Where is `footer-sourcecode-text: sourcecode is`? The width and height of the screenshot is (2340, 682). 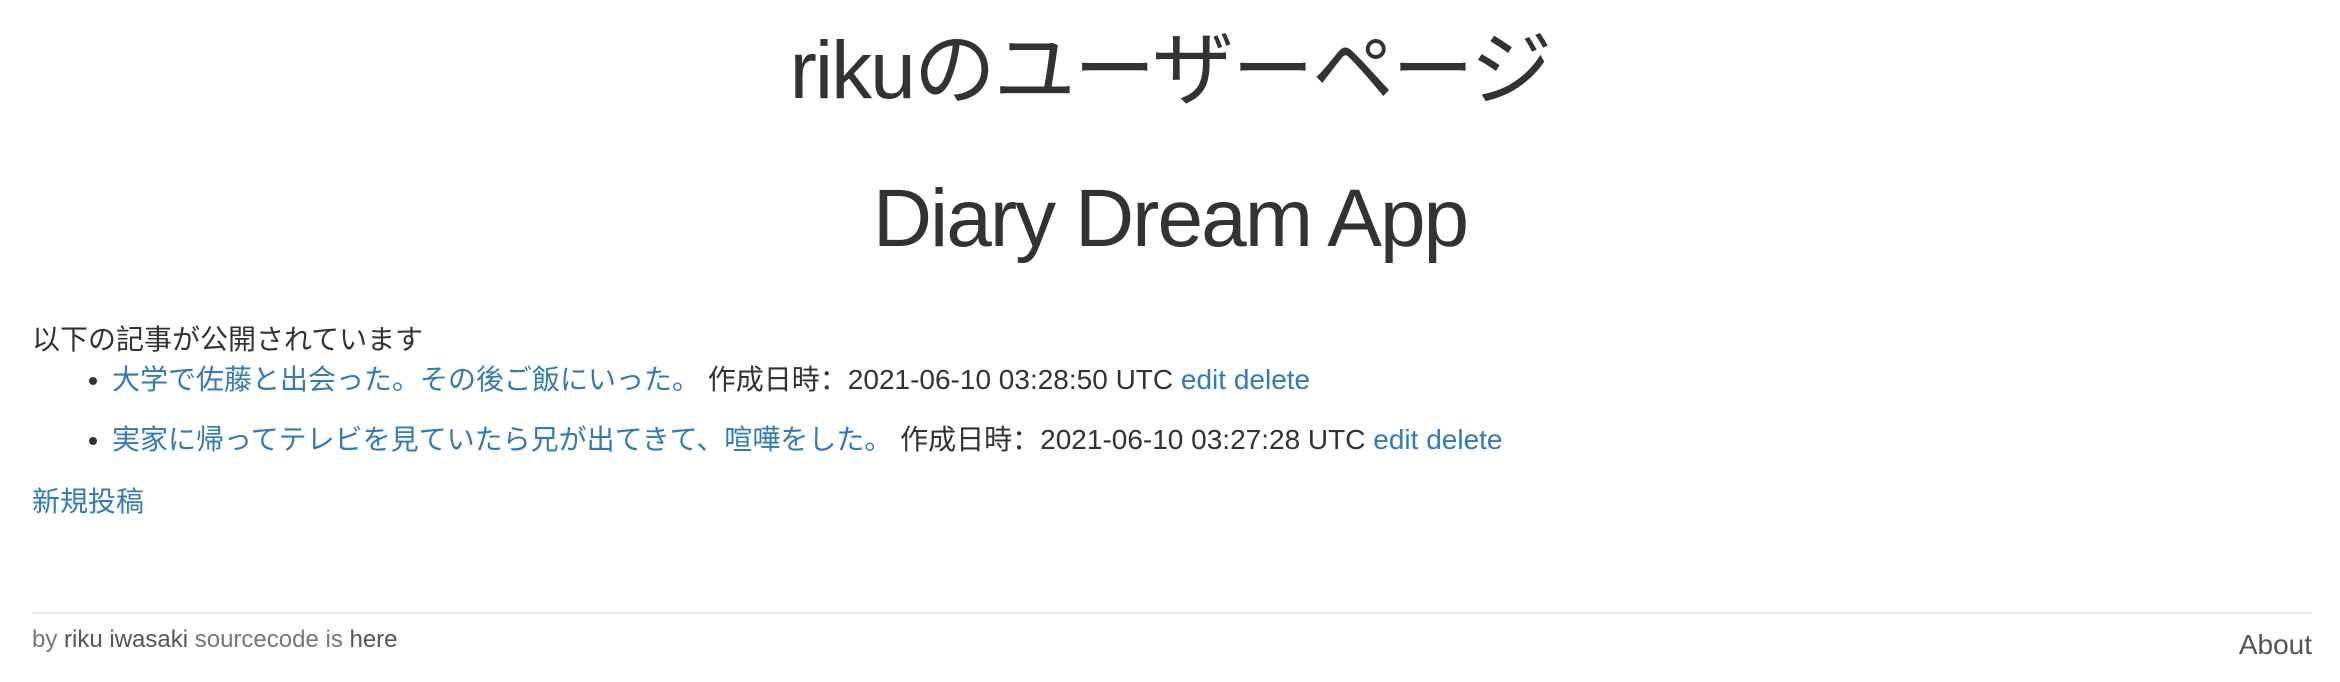 footer-sourcecode-text: sourcecode is is located at coordinates (268, 639).